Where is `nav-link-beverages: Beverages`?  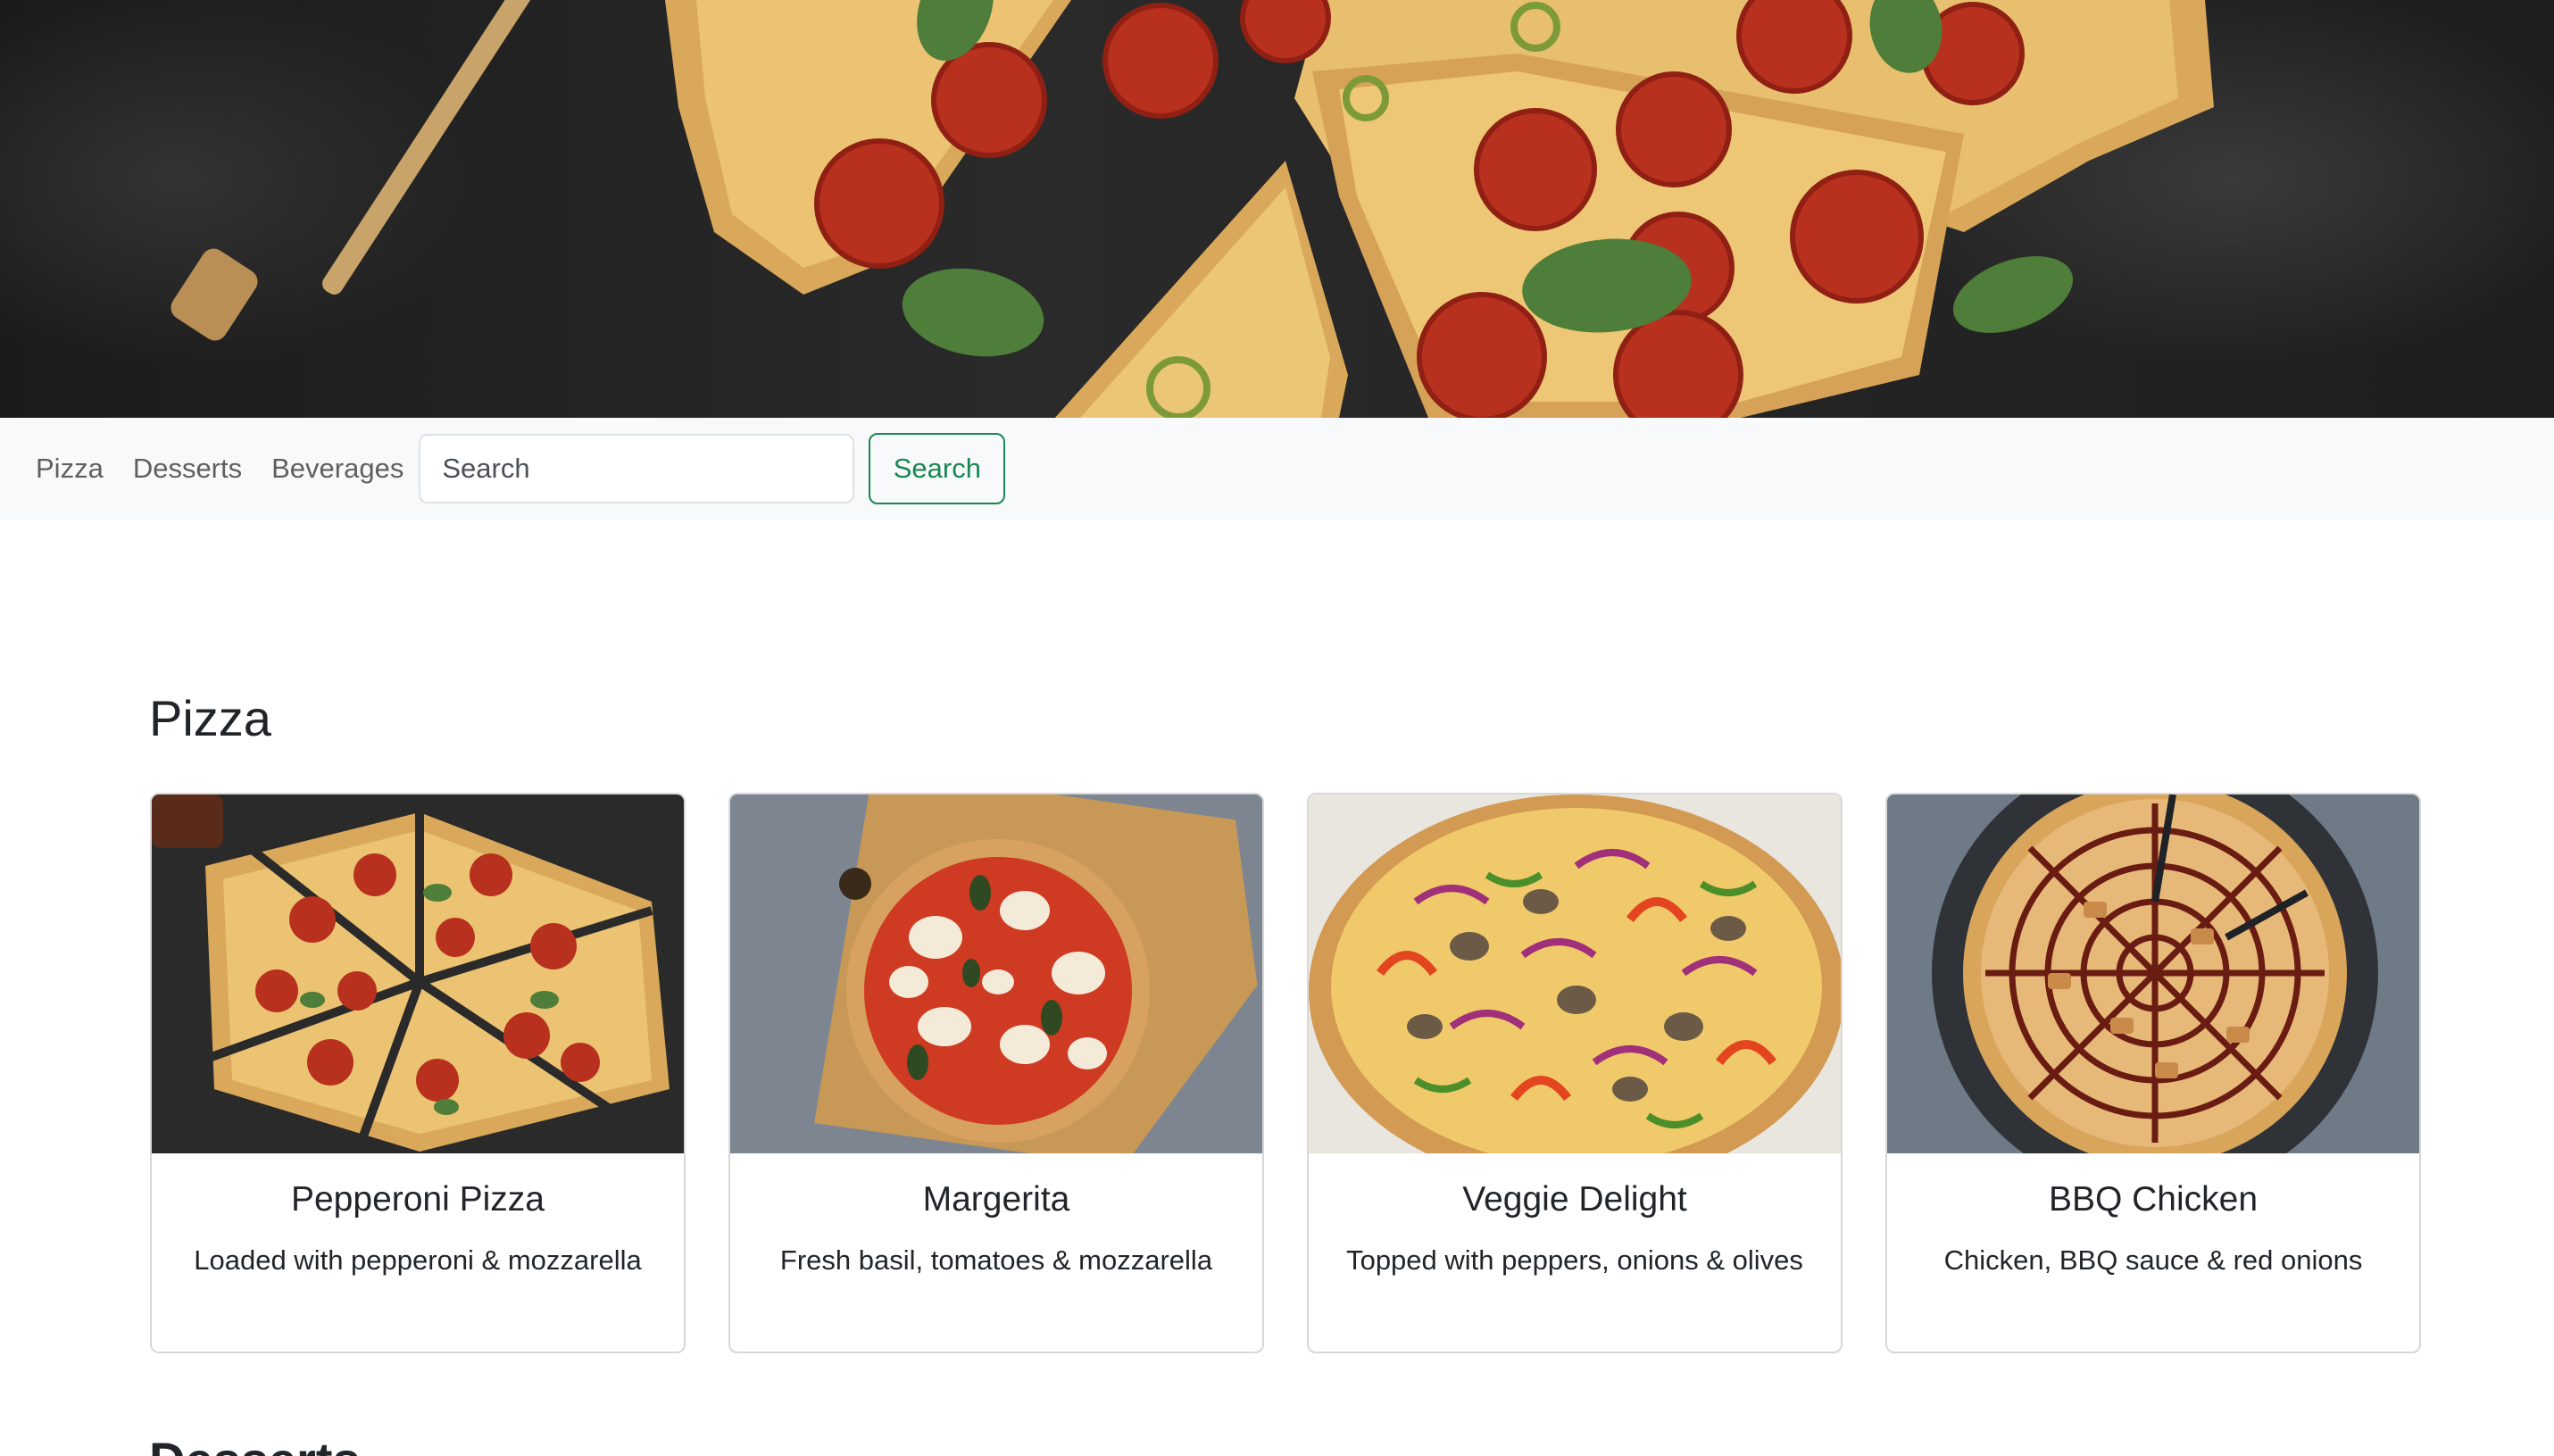 nav-link-beverages: Beverages is located at coordinates (337, 469).